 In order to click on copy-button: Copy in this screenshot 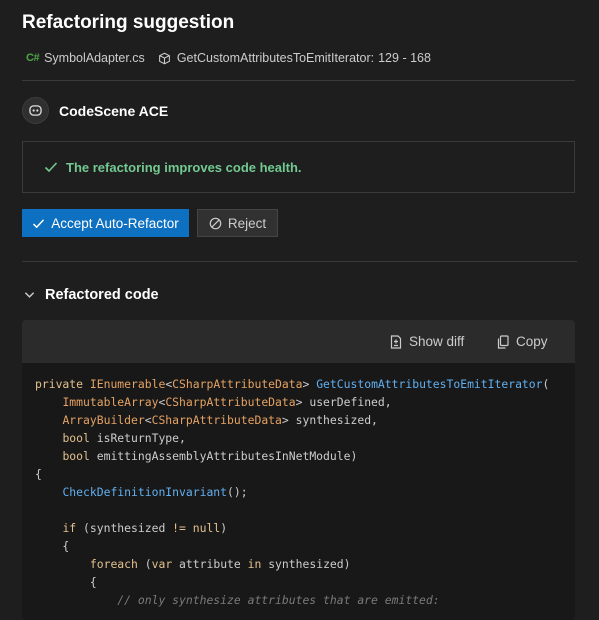, I will do `click(522, 341)`.